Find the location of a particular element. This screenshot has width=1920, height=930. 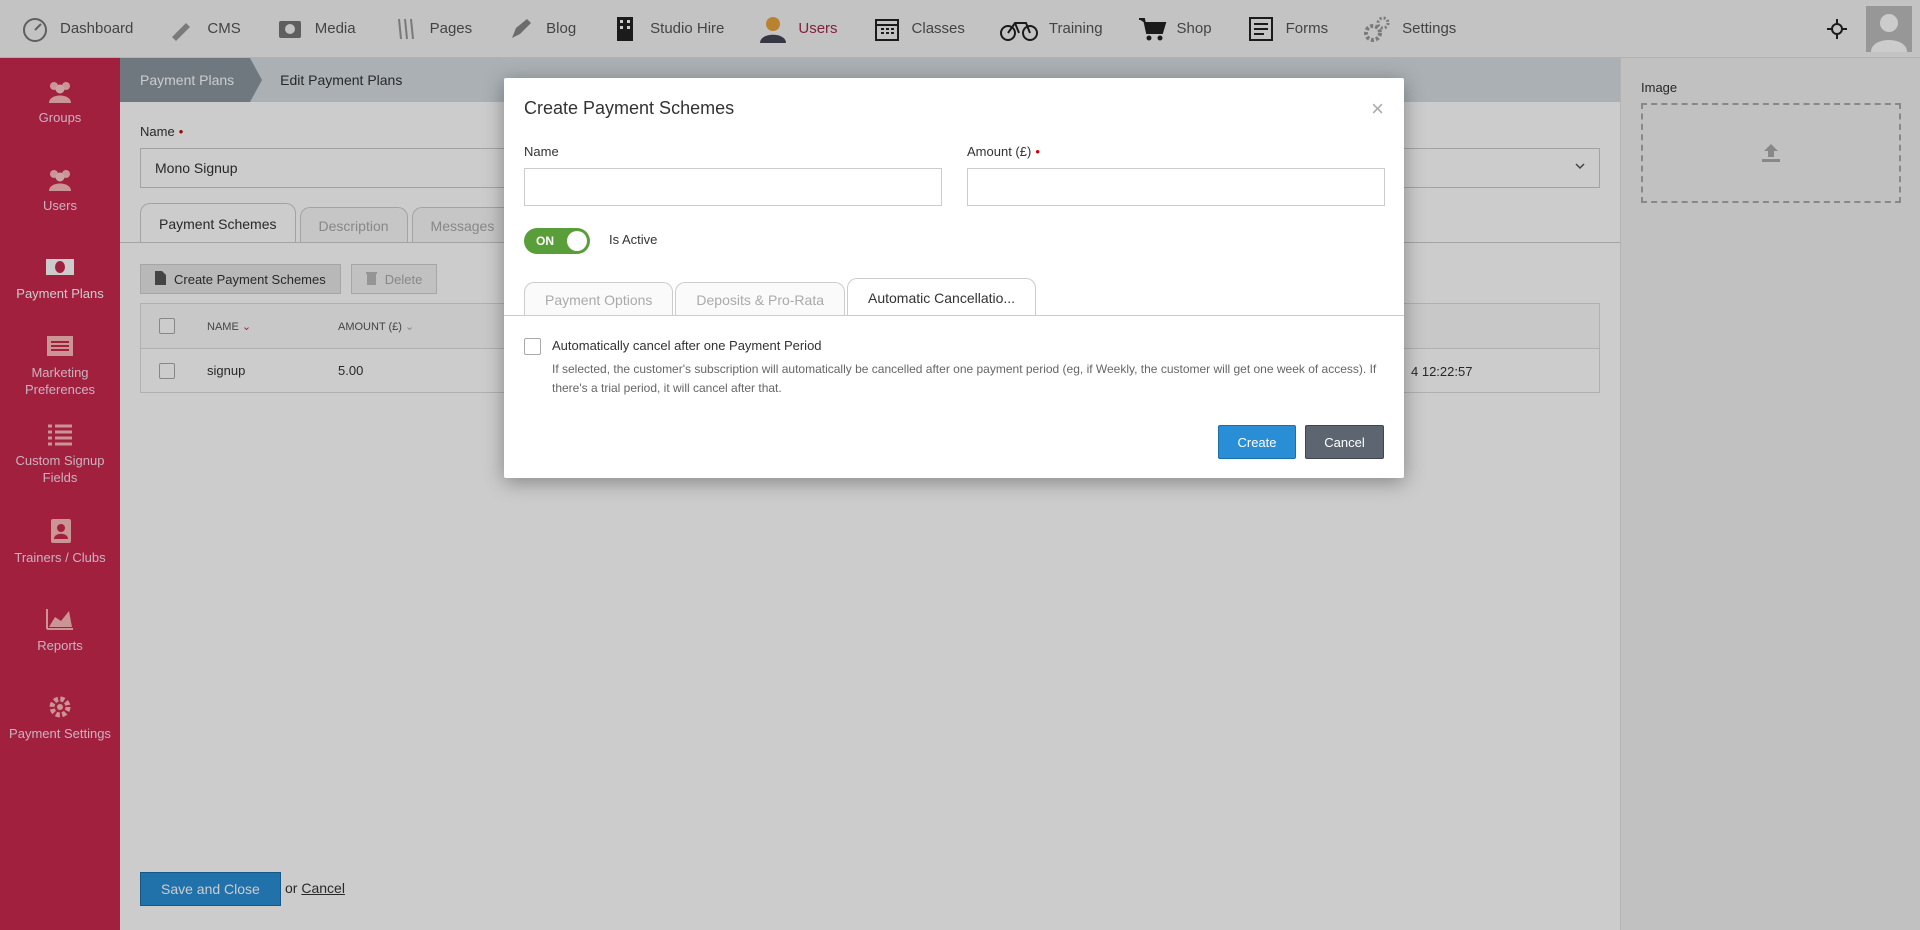

amount-label-text: Amount (£) is located at coordinates (999, 151).